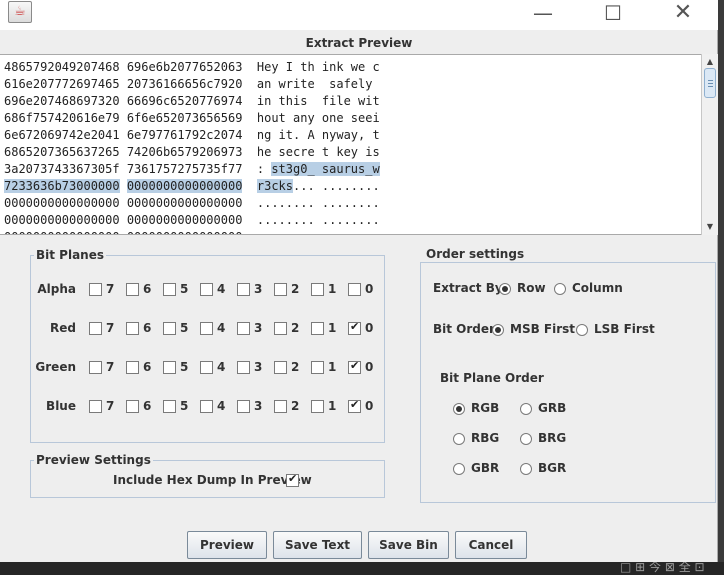 The width and height of the screenshot is (724, 575). I want to click on plane-order-rbg-label: RBG, so click(485, 438).